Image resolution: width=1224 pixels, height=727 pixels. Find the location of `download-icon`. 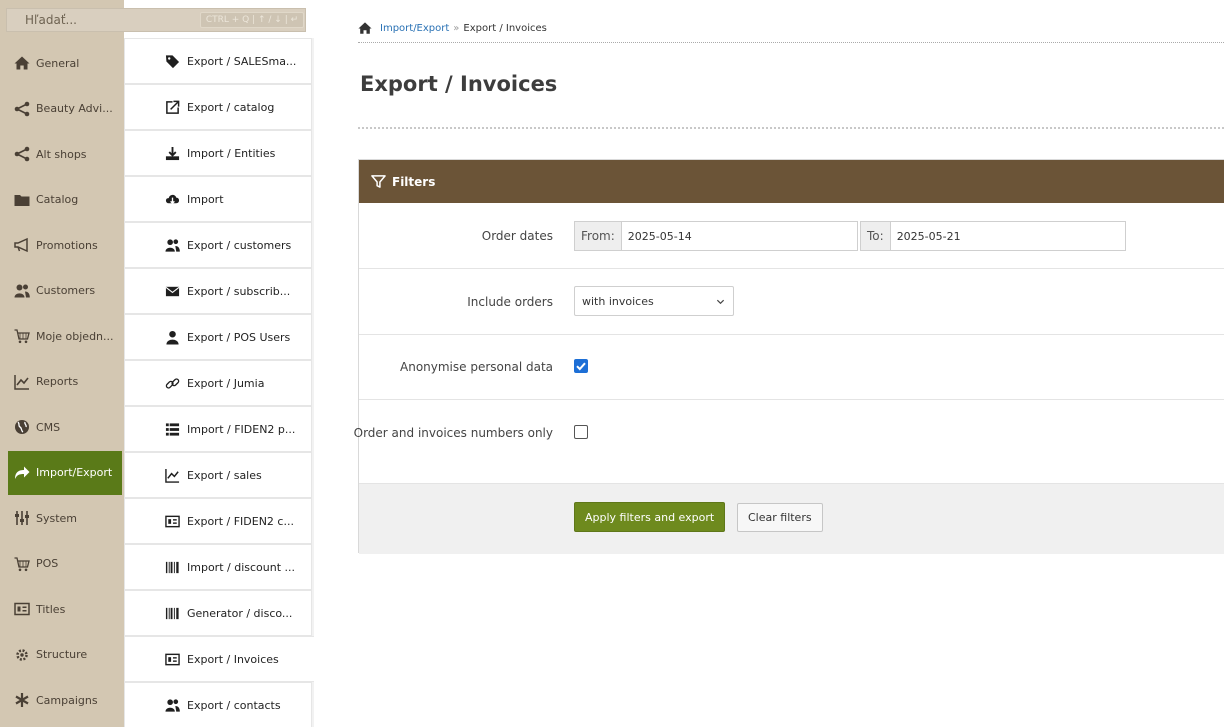

download-icon is located at coordinates (176, 153).